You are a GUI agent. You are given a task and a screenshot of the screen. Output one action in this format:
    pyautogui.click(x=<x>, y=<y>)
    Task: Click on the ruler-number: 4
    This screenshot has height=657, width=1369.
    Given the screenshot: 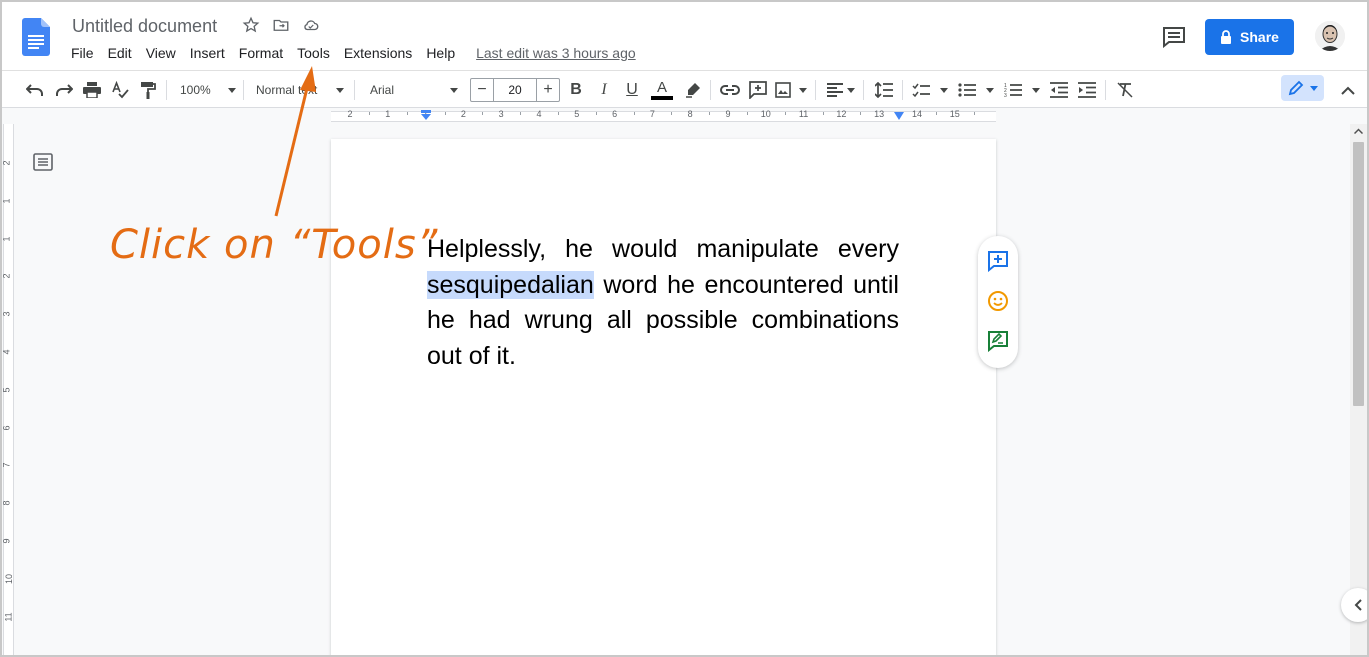 What is the action you would take?
    pyautogui.click(x=539, y=114)
    